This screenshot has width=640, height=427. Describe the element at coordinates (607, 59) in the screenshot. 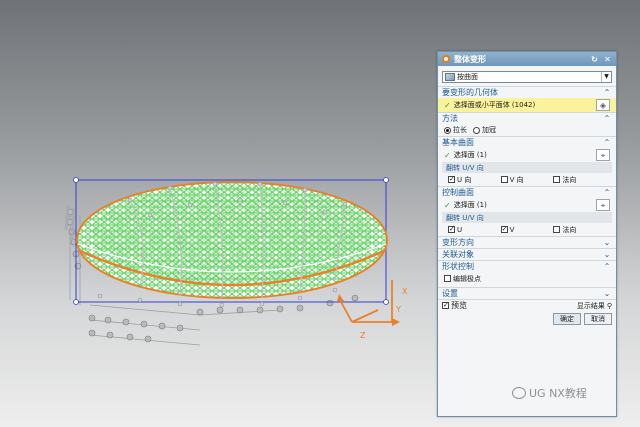

I see `close-icon: ✕` at that location.